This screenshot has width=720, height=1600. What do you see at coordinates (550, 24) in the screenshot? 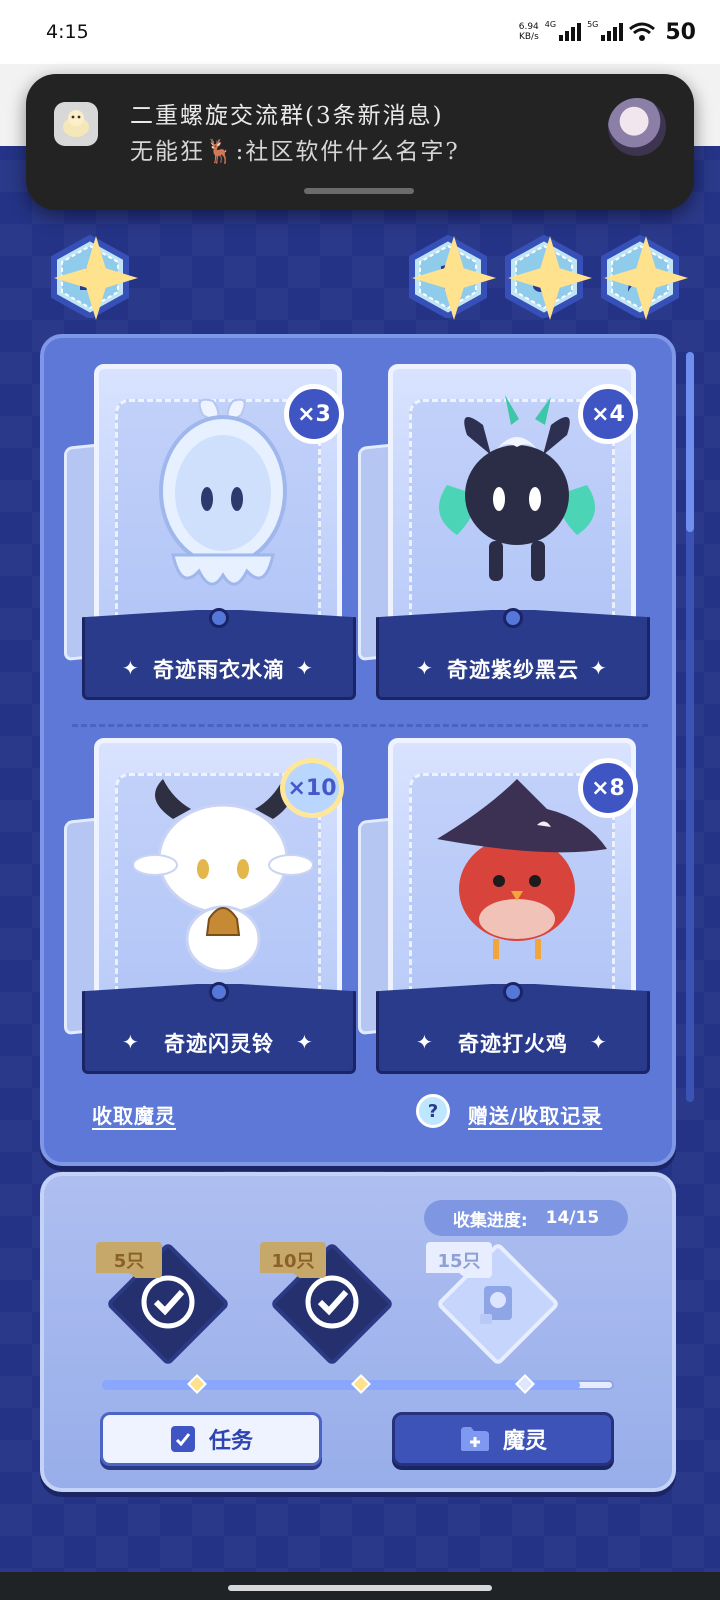
I see `signal-tag-4g: 4G` at bounding box center [550, 24].